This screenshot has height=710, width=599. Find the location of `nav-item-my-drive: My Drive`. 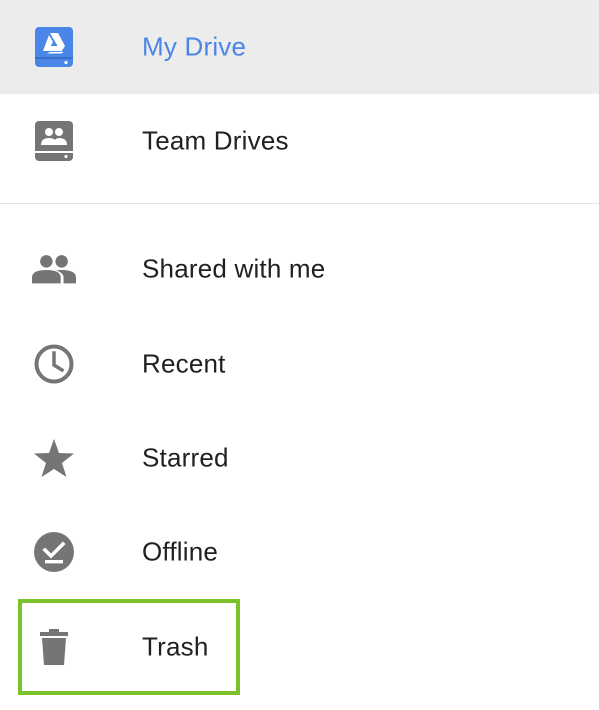

nav-item-my-drive: My Drive is located at coordinates (299, 47).